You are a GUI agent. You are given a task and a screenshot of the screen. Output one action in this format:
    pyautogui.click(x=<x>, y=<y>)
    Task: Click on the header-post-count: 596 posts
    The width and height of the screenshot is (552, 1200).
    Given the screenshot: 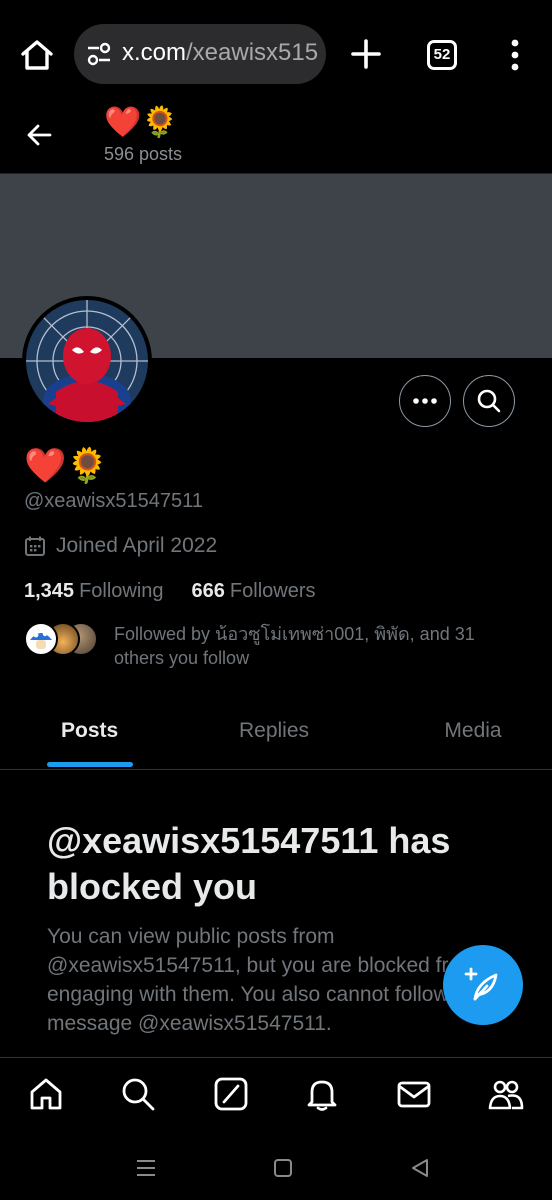 What is the action you would take?
    pyautogui.click(x=143, y=154)
    